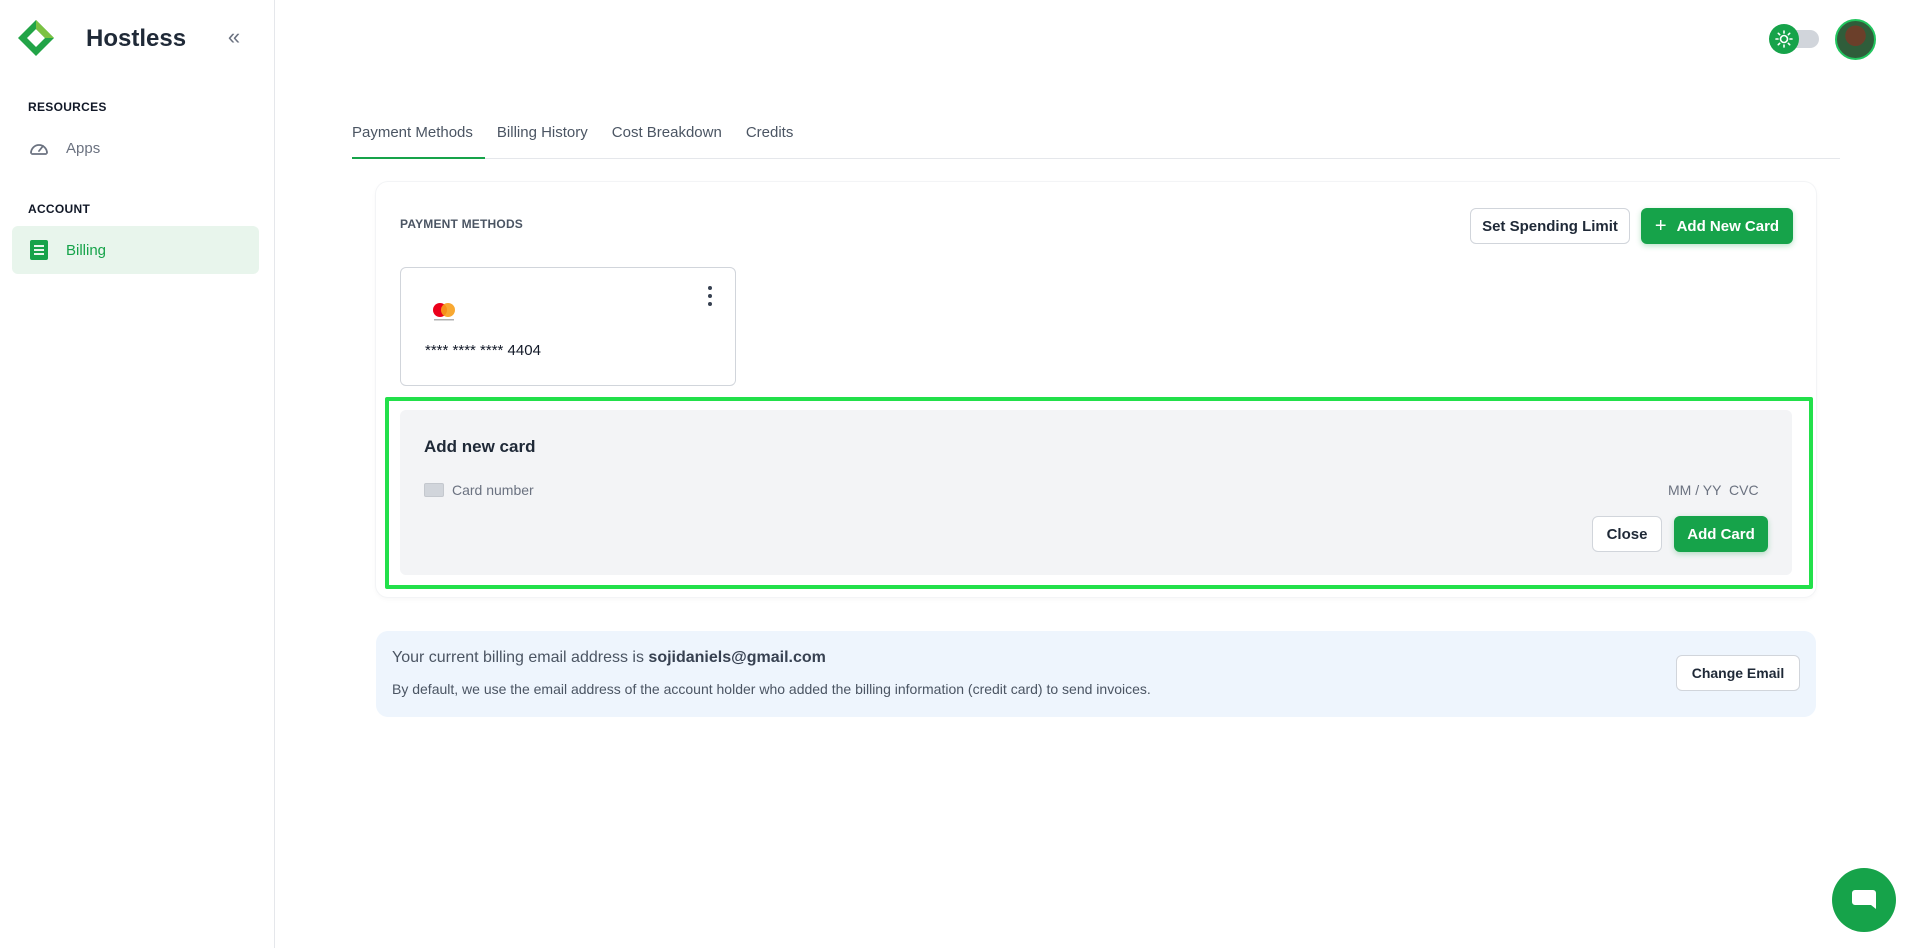 Image resolution: width=1911 pixels, height=948 pixels. Describe the element at coordinates (39, 148) in the screenshot. I see `gauge-icon` at that location.